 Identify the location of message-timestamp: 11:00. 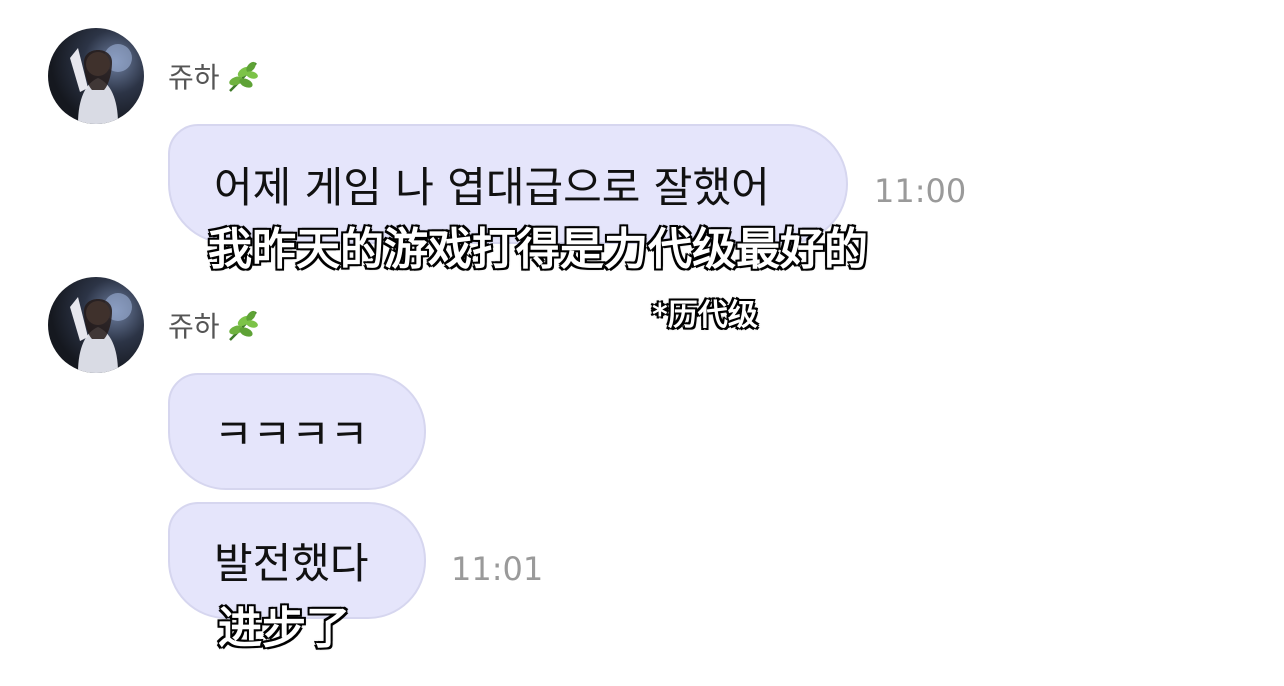
(920, 191).